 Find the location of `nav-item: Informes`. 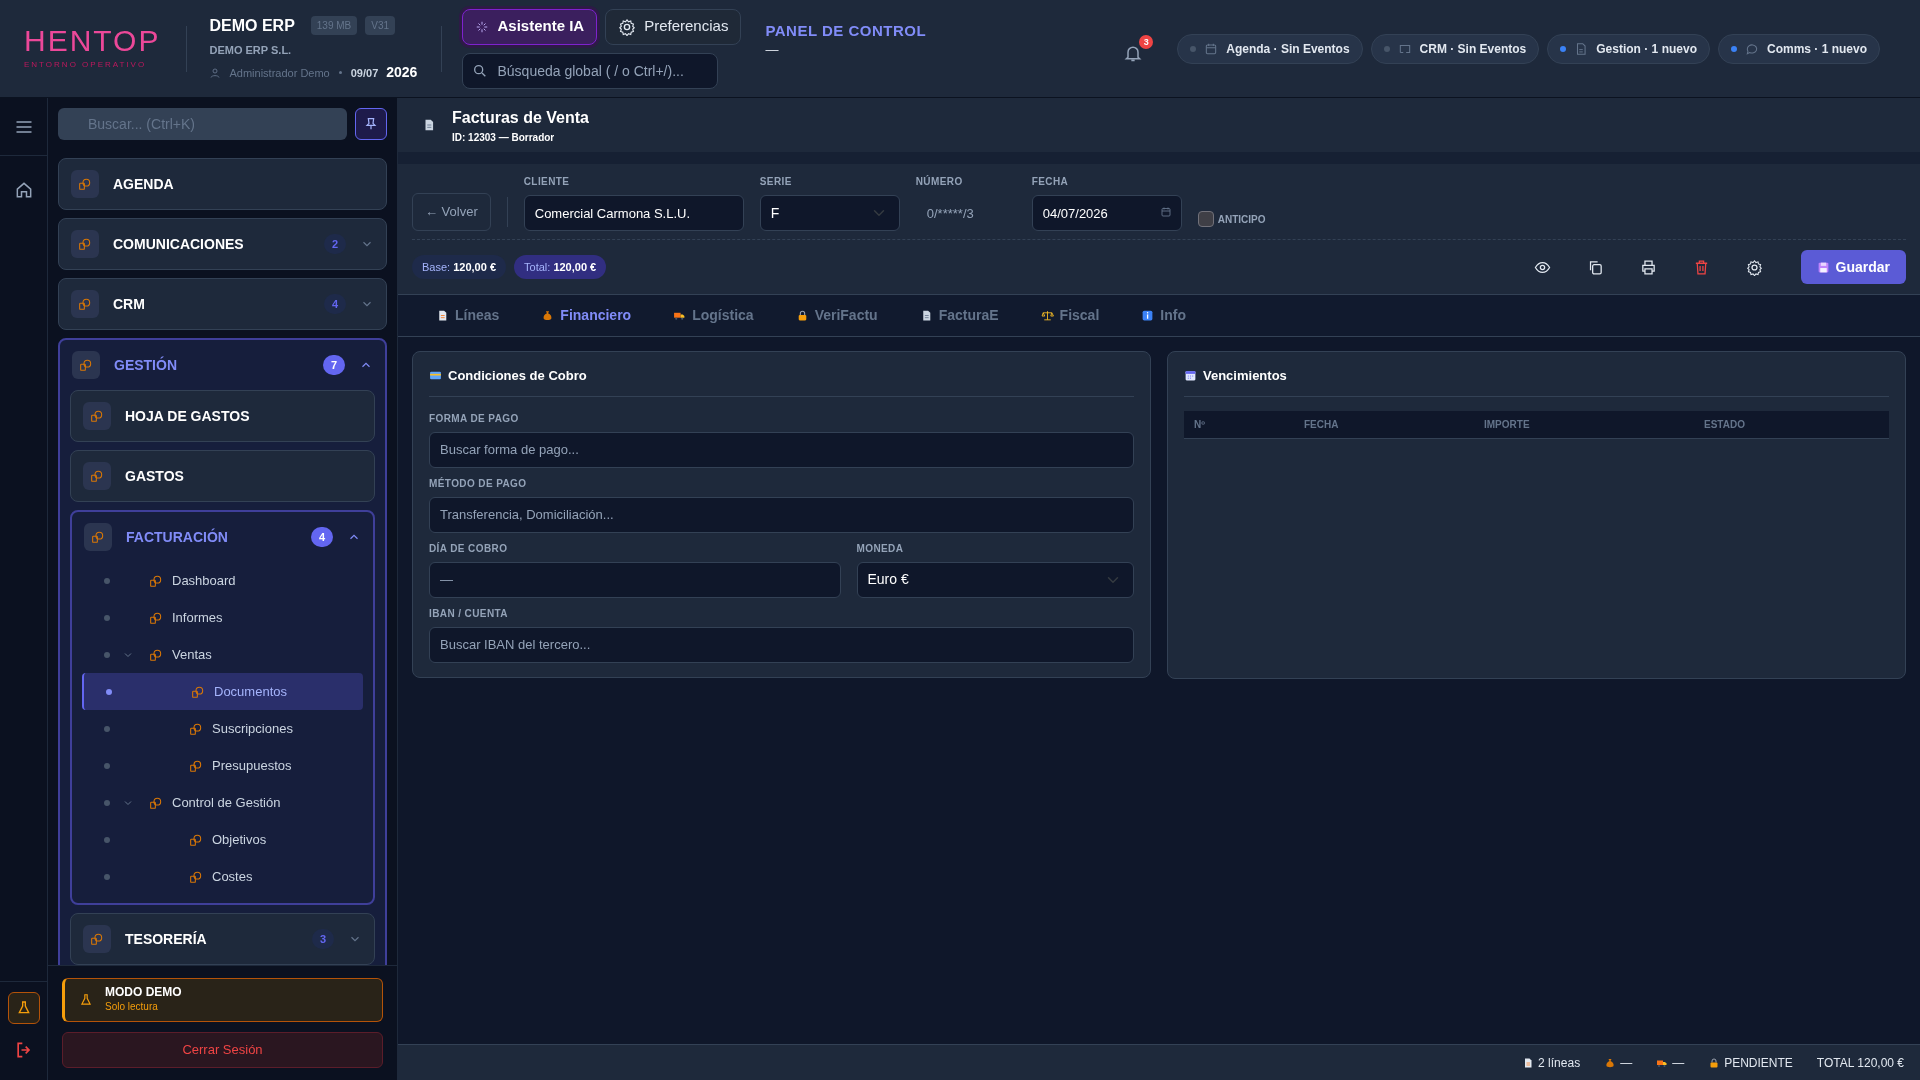

nav-item: Informes is located at coordinates (222, 617).